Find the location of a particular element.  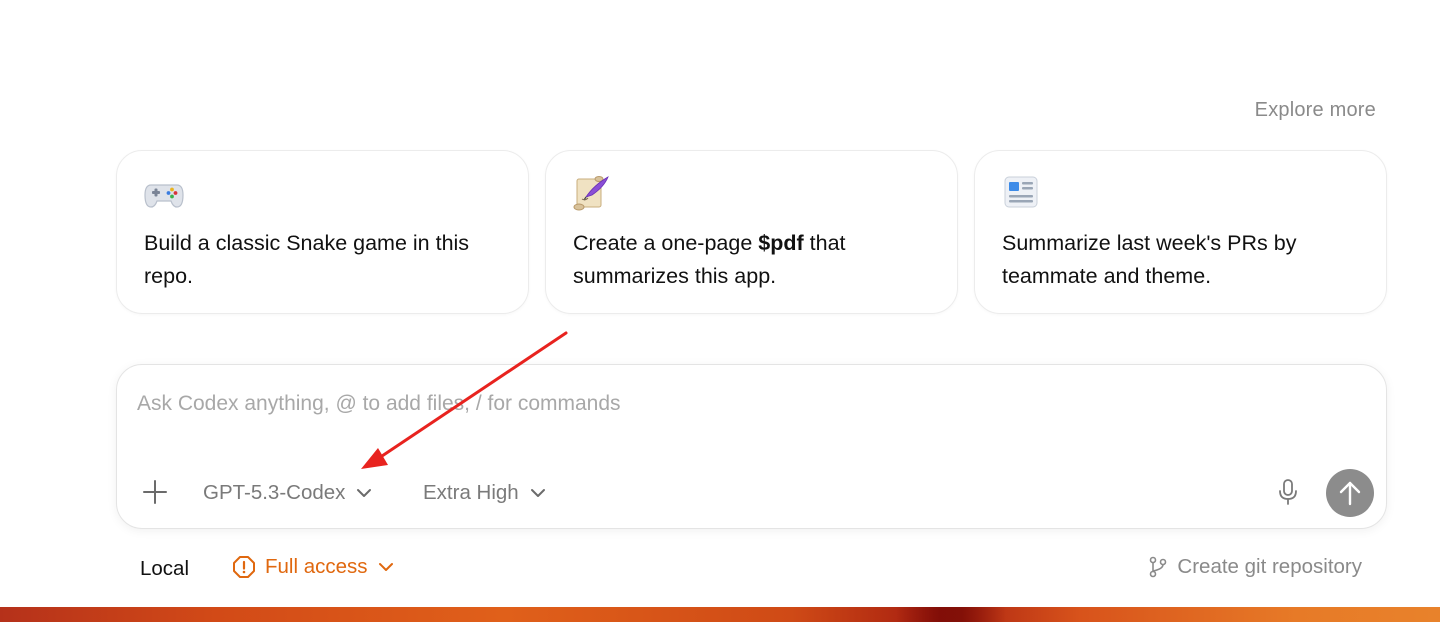

skill-tag: $pdf is located at coordinates (781, 243).